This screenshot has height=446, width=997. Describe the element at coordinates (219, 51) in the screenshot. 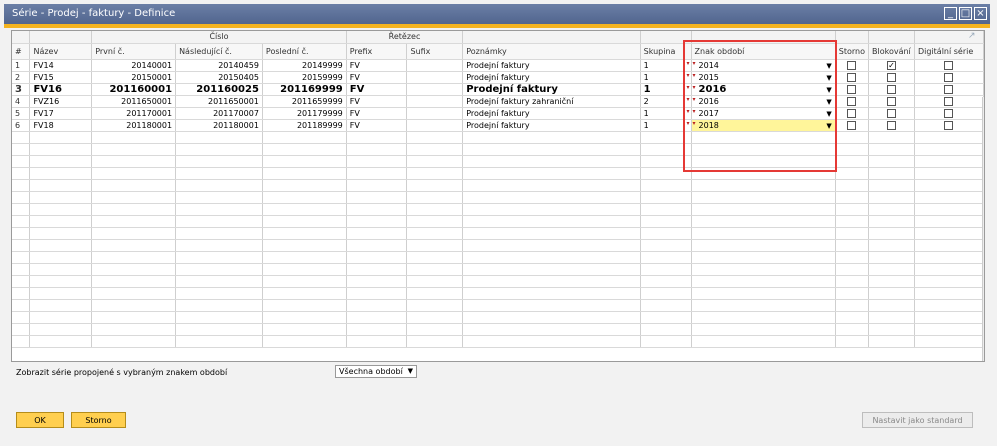

I see `col-header-nasledujici: Následující č.` at that location.